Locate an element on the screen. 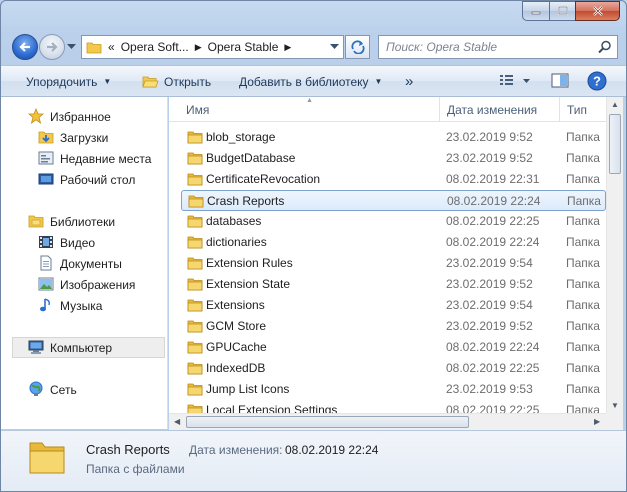 This screenshot has height=492, width=627. add-to-library-button: Добавить в библиотеку ▼ is located at coordinates (310, 81).